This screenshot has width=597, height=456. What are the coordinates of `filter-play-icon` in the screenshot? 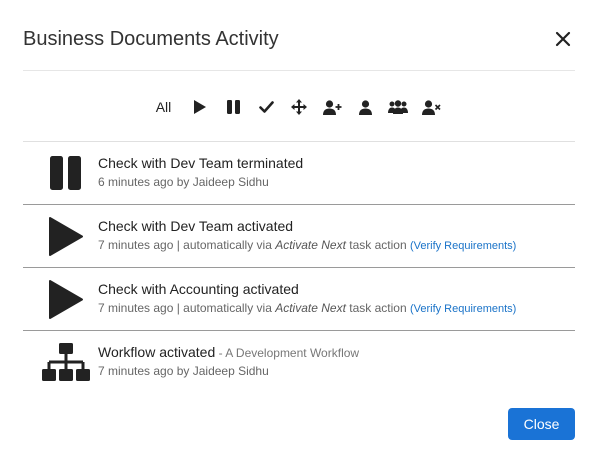 It's located at (200, 107).